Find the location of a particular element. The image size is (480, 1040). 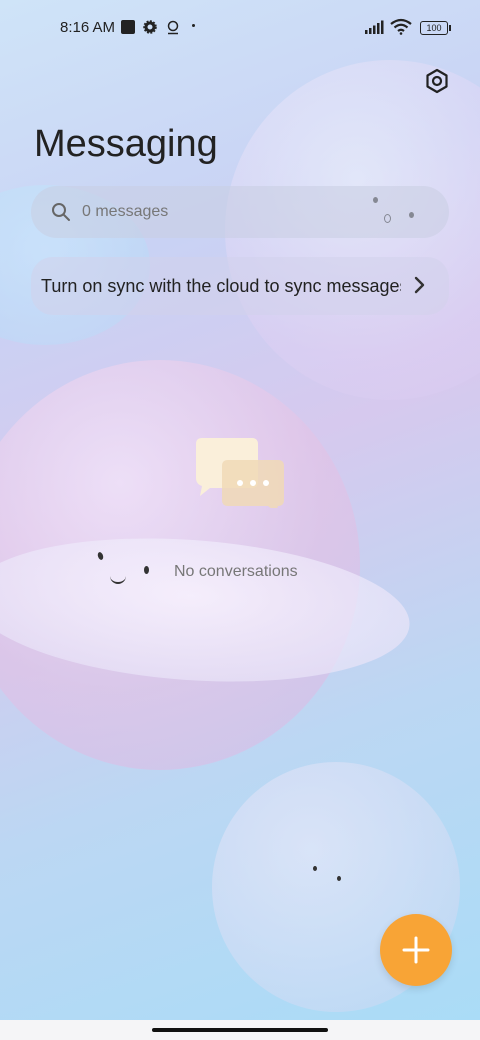

chat-bubbles-icon is located at coordinates (240, 473).